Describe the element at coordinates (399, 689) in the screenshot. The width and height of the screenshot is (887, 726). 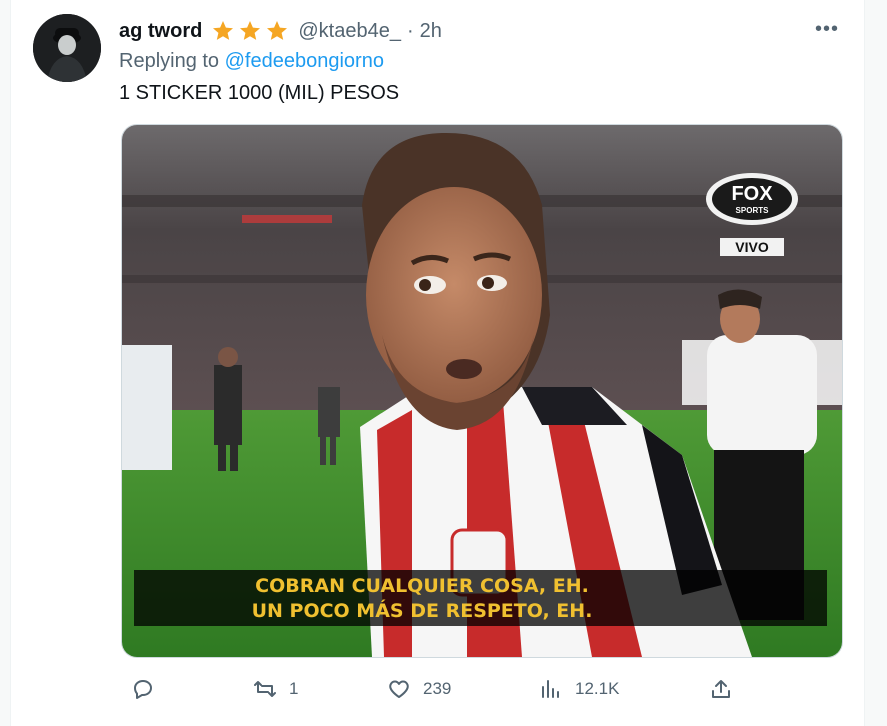
I see `heart-icon` at that location.